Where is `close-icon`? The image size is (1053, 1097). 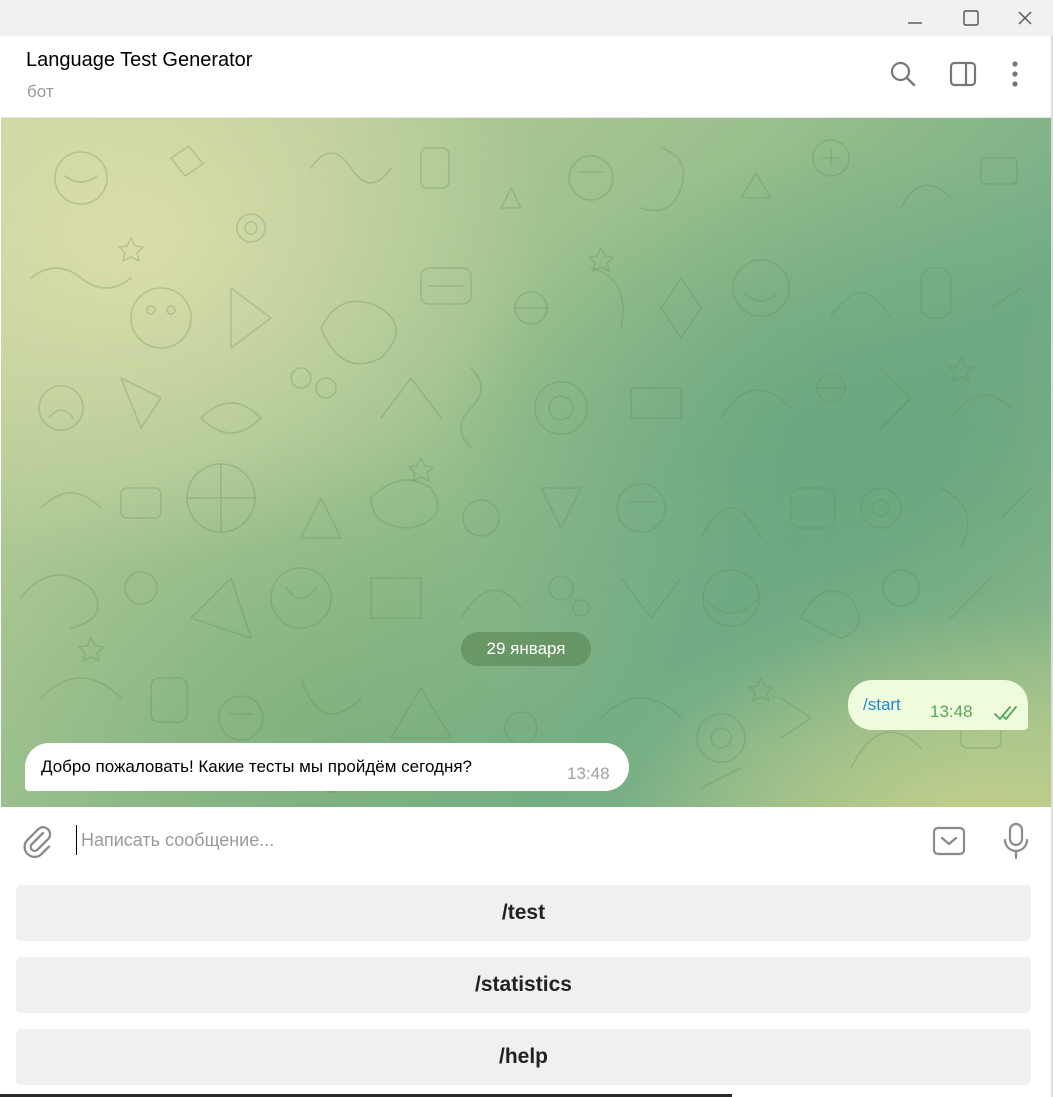 close-icon is located at coordinates (1025, 18).